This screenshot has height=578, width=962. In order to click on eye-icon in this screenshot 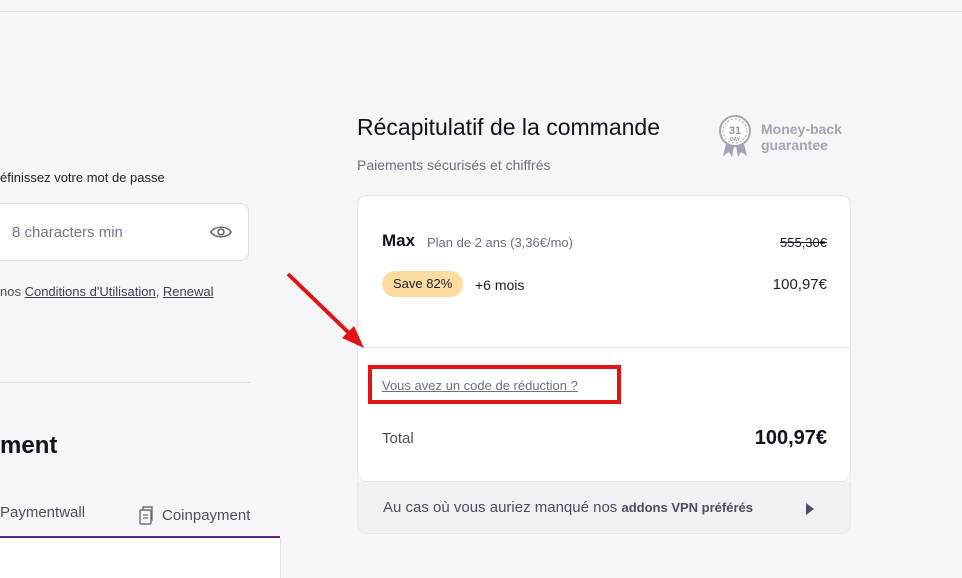, I will do `click(221, 232)`.